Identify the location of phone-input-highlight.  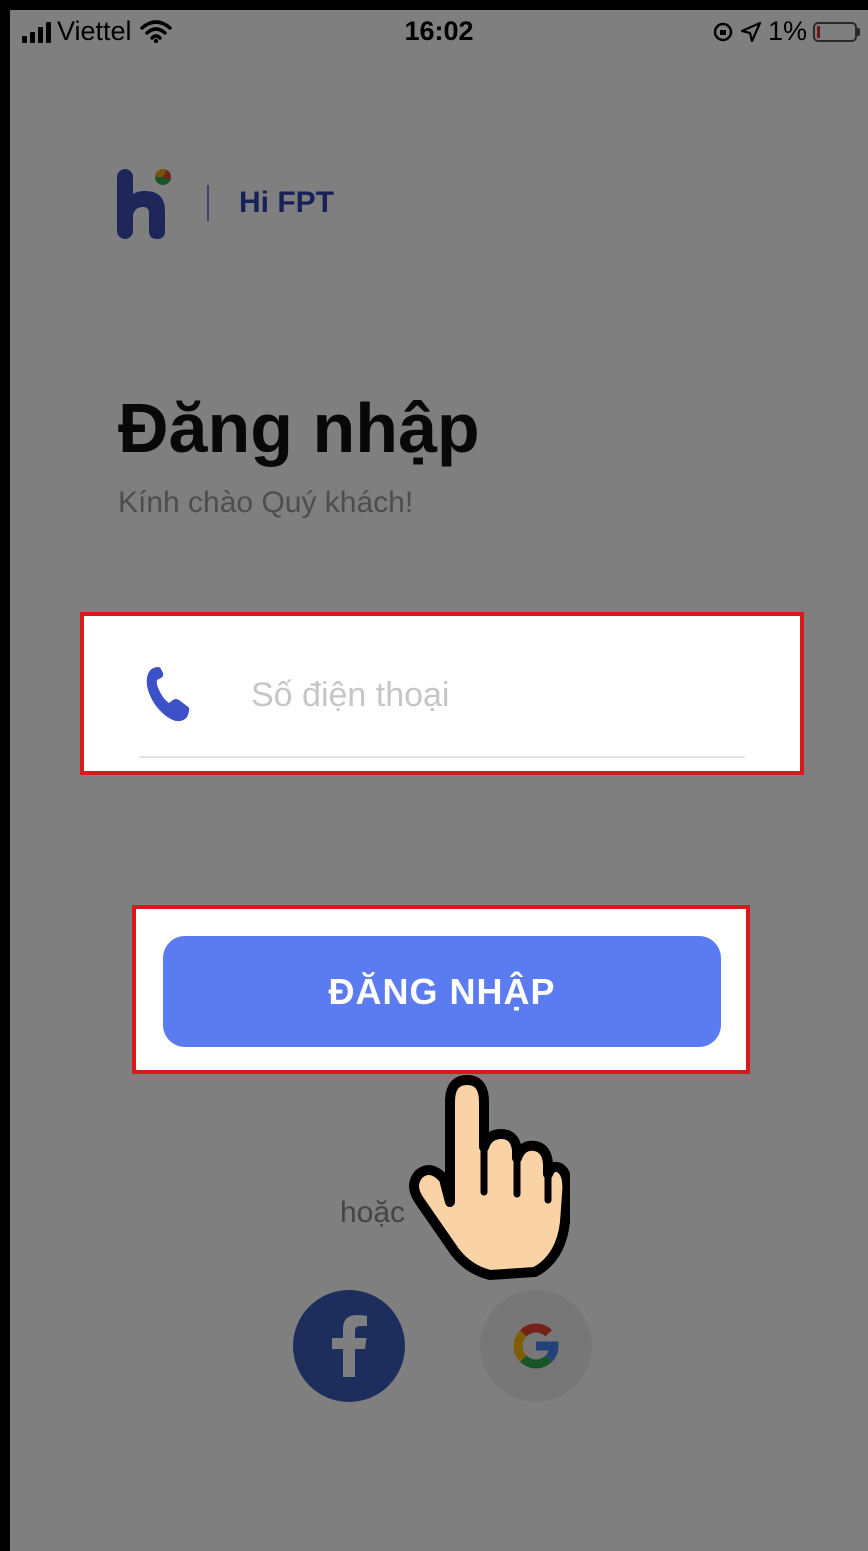
(442, 693).